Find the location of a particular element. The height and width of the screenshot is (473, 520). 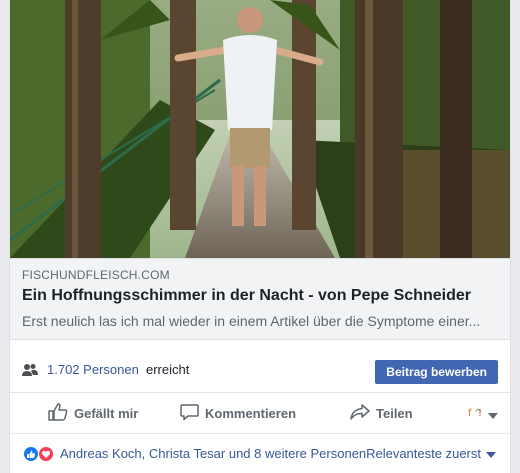

post-actions: Gefällt mir Kommentieren Teilen f ^ ! is located at coordinates (260, 413).